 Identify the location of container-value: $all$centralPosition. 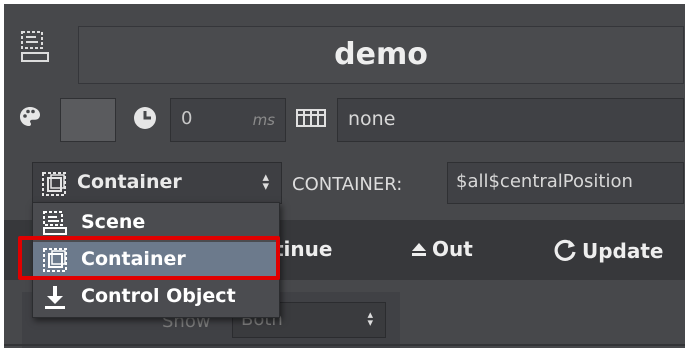
(544, 181).